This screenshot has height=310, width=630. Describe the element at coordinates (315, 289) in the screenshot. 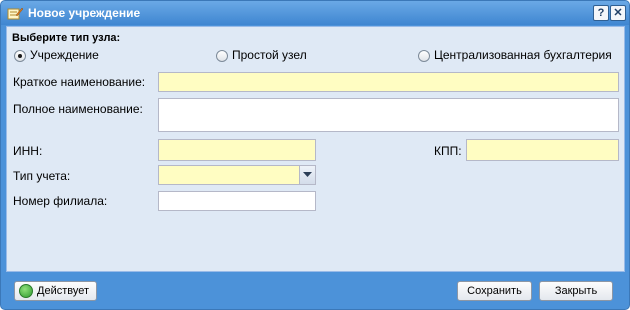

I see `dialog-footer: Действует Сохранить Закрыть` at that location.